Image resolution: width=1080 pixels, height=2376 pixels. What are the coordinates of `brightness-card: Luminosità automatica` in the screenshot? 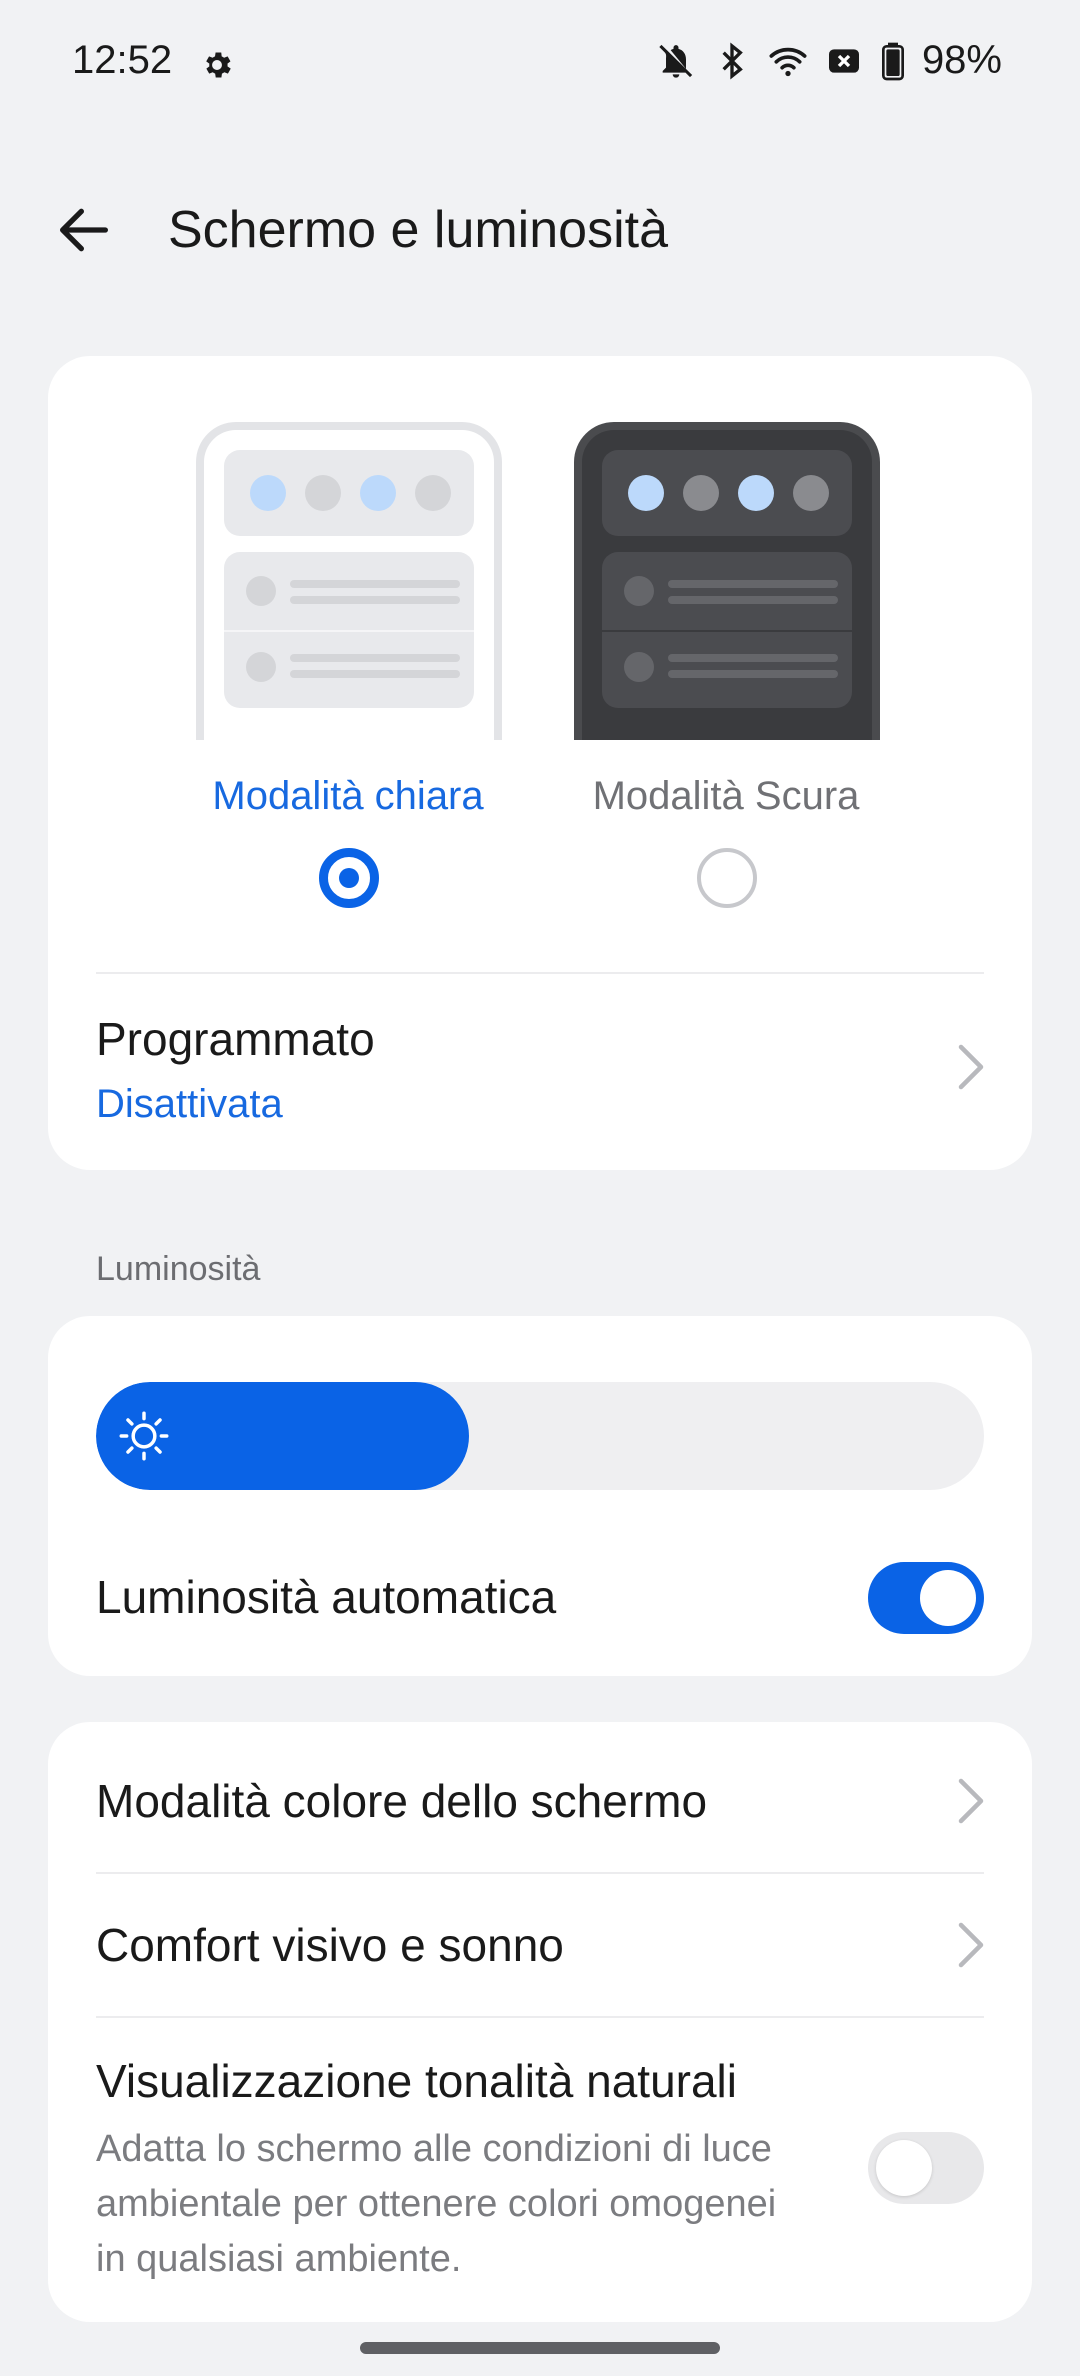 It's located at (540, 1496).